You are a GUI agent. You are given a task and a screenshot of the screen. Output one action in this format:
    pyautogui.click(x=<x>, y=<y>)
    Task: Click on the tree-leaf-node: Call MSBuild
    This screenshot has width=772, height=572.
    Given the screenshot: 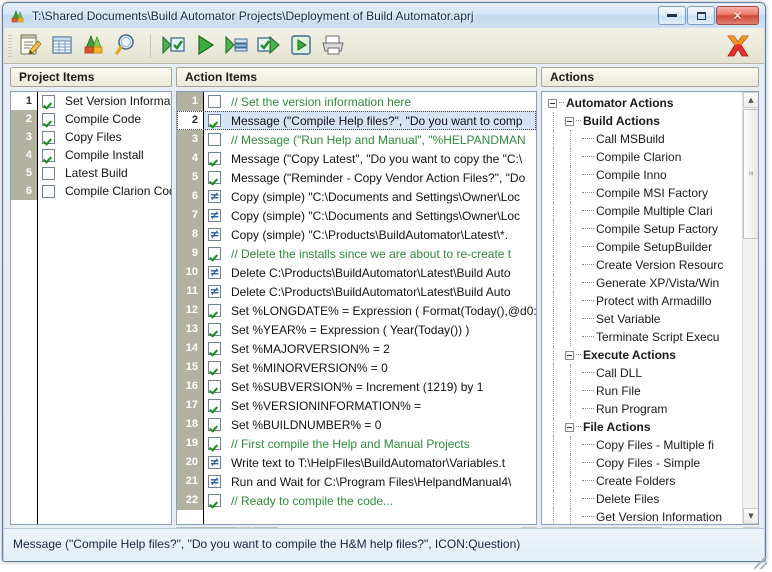 What is the action you would take?
    pyautogui.click(x=641, y=139)
    